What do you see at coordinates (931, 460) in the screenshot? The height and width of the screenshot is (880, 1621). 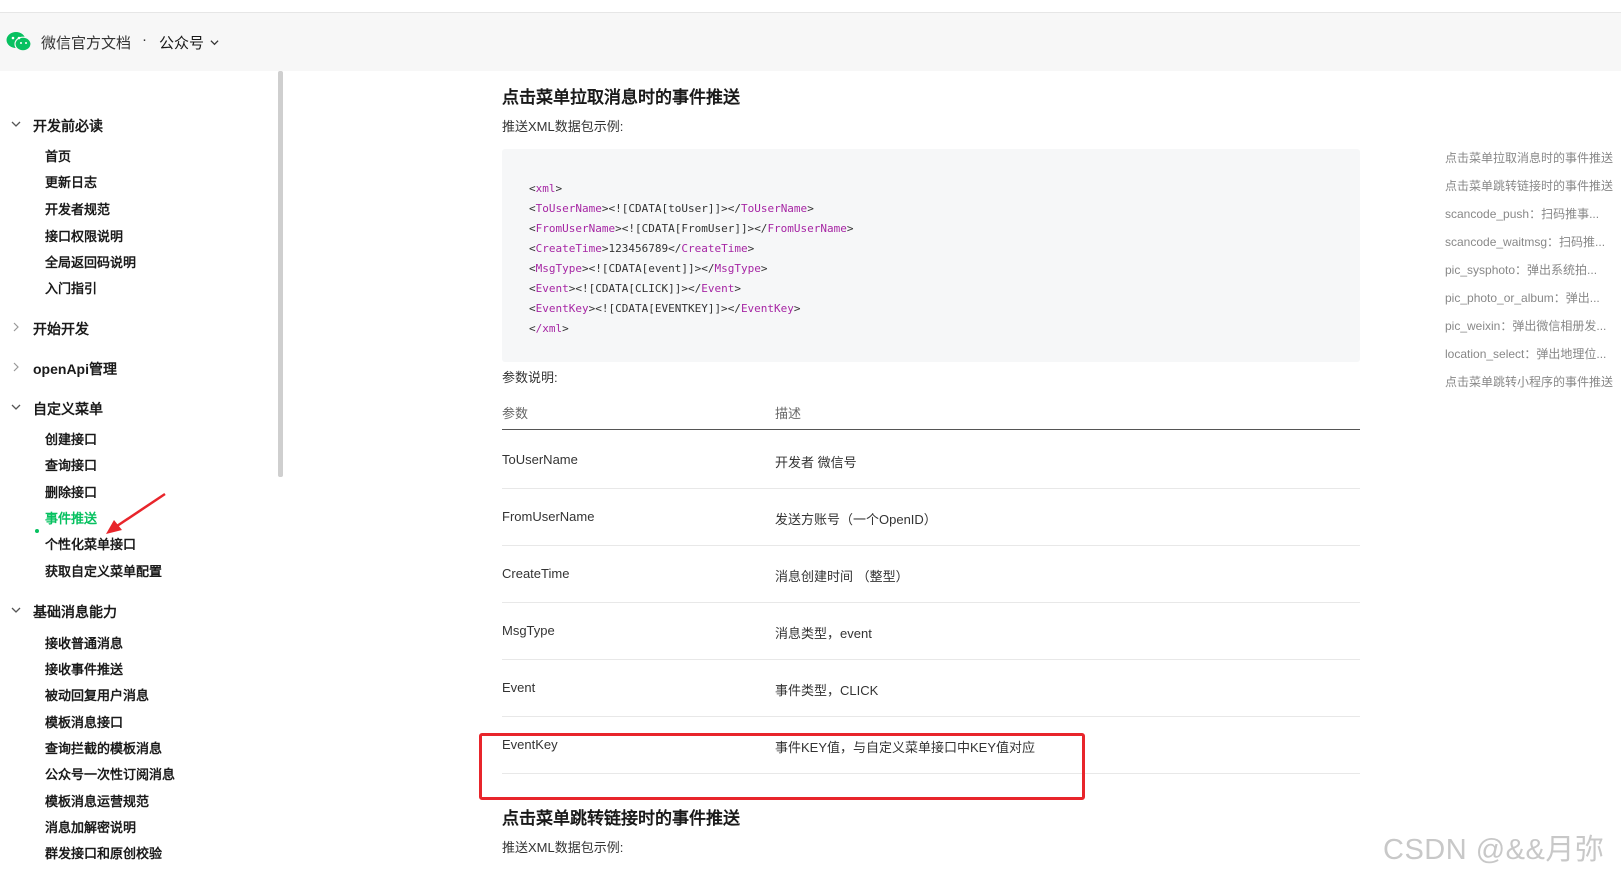 I see `table-row: ToUserName 开发者 微信号` at bounding box center [931, 460].